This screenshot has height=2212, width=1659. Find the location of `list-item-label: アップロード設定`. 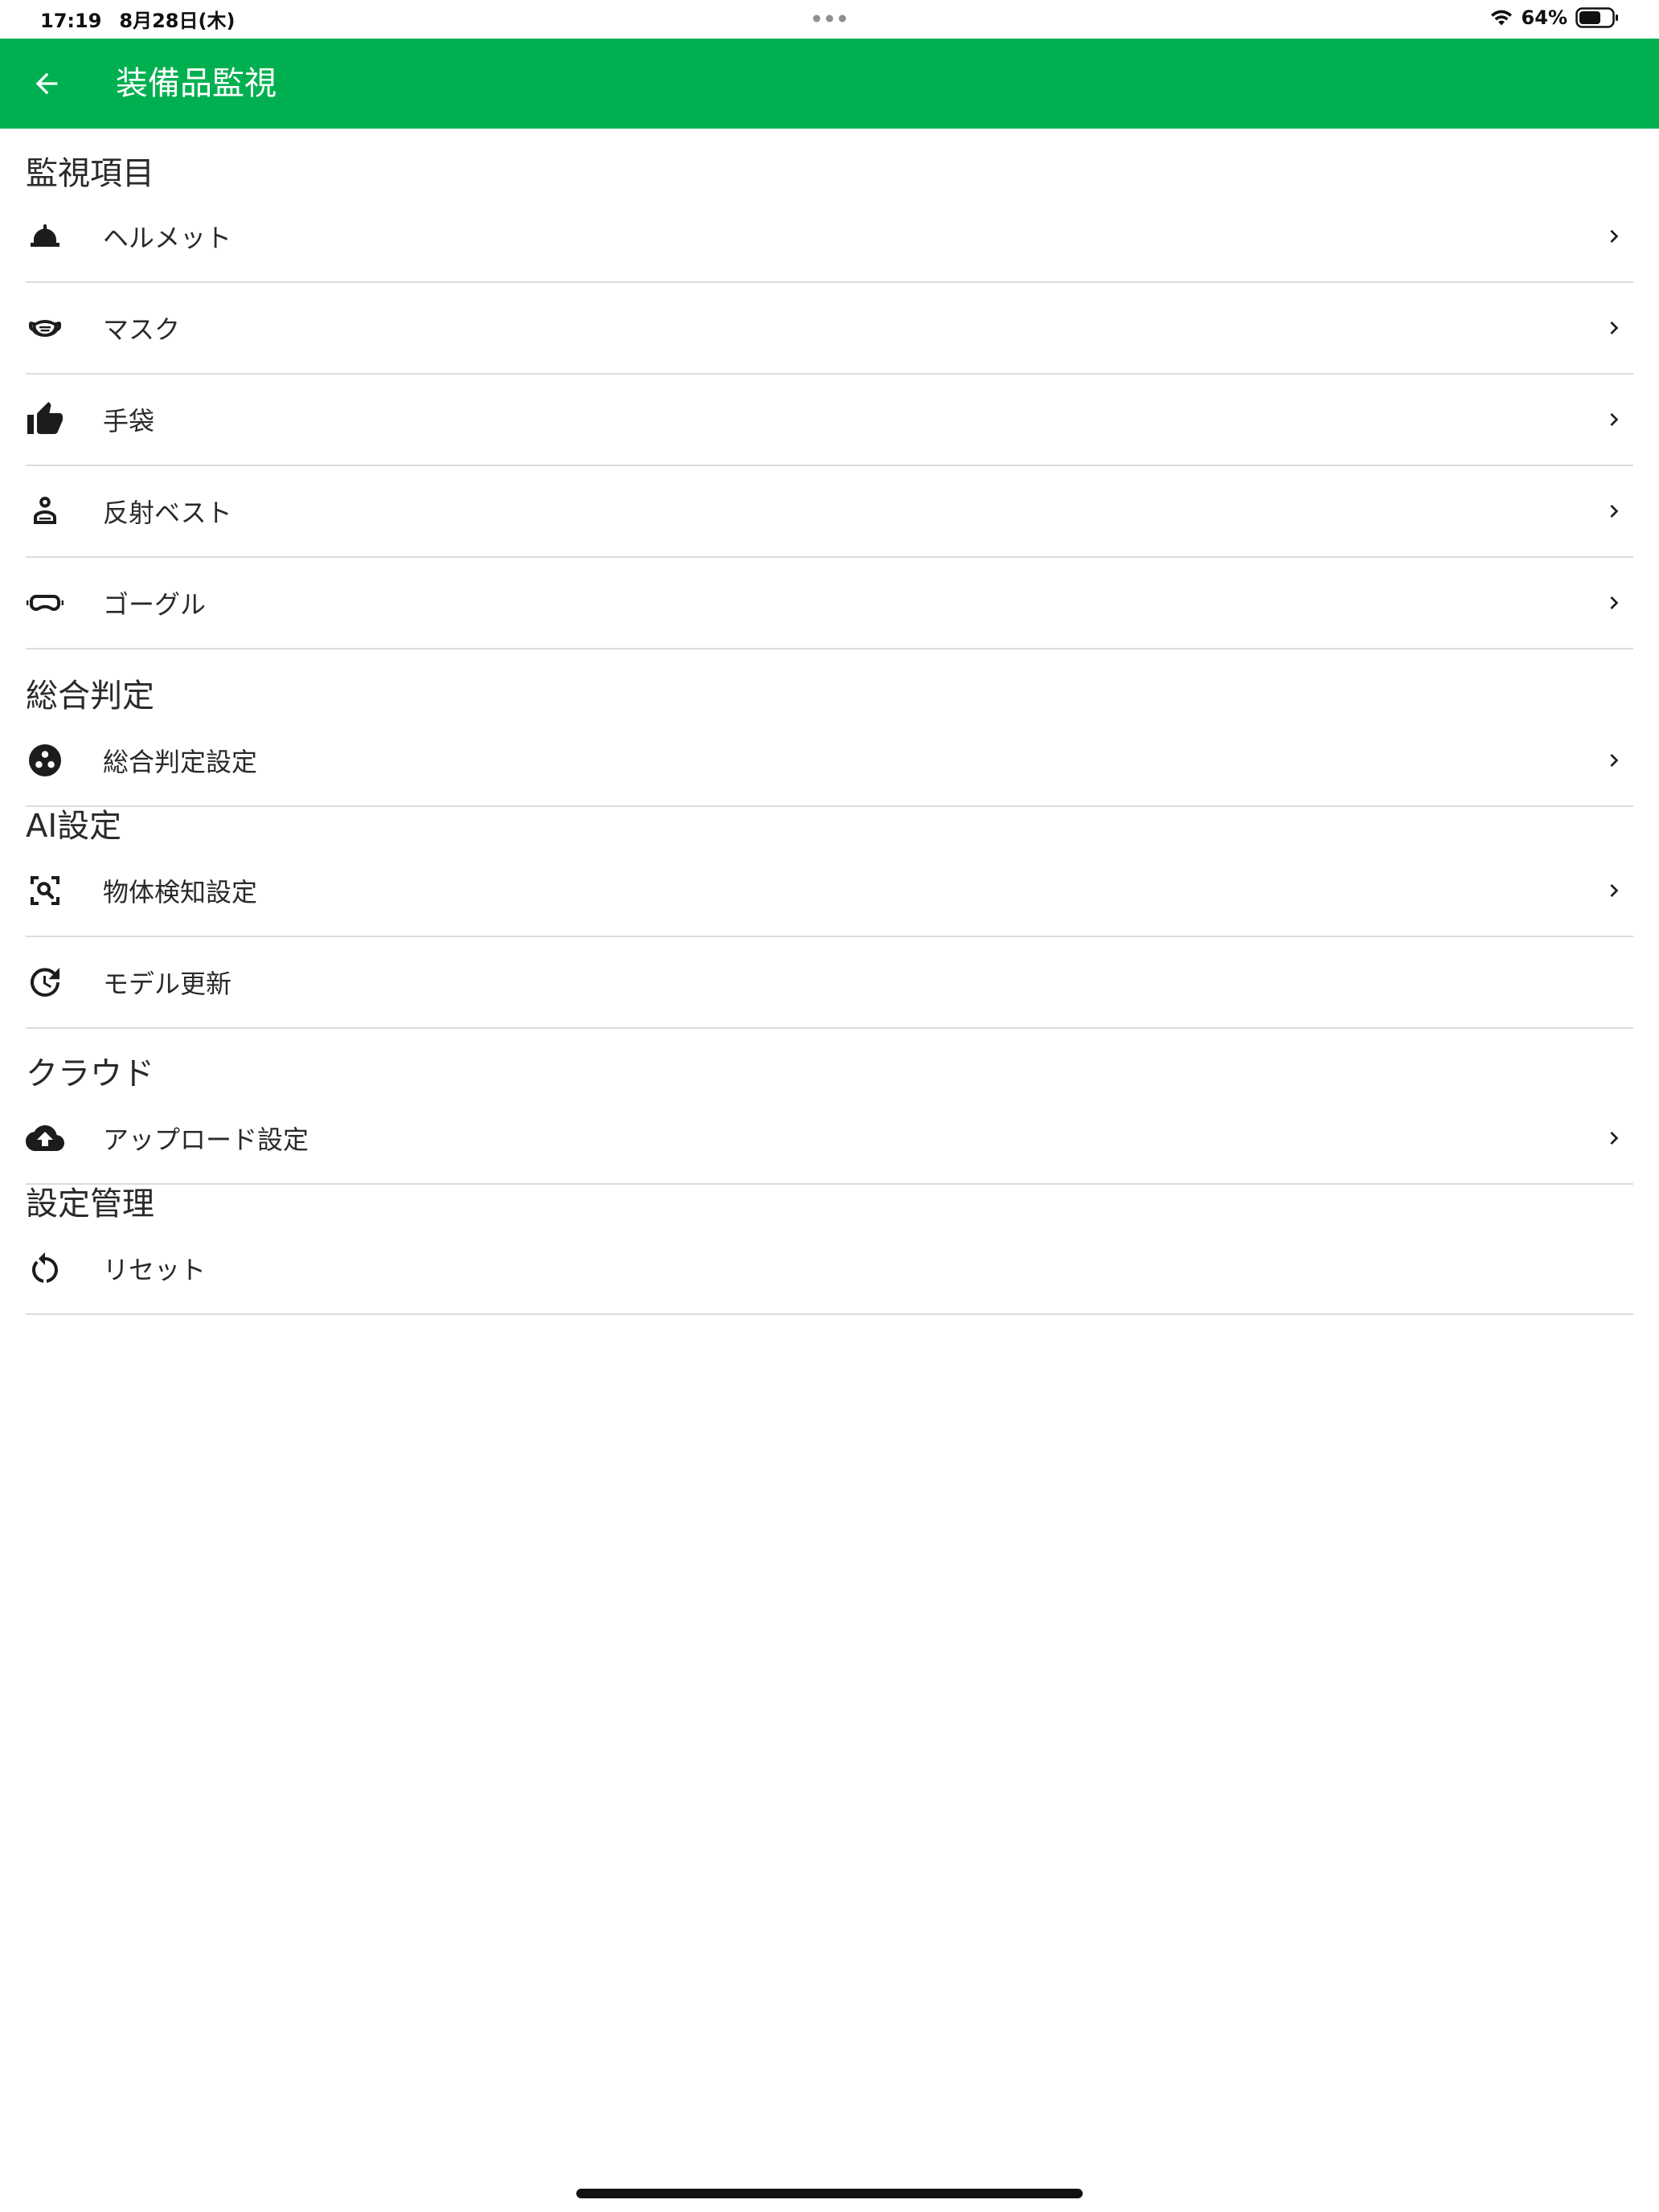

list-item-label: アップロード設定 is located at coordinates (206, 1139).